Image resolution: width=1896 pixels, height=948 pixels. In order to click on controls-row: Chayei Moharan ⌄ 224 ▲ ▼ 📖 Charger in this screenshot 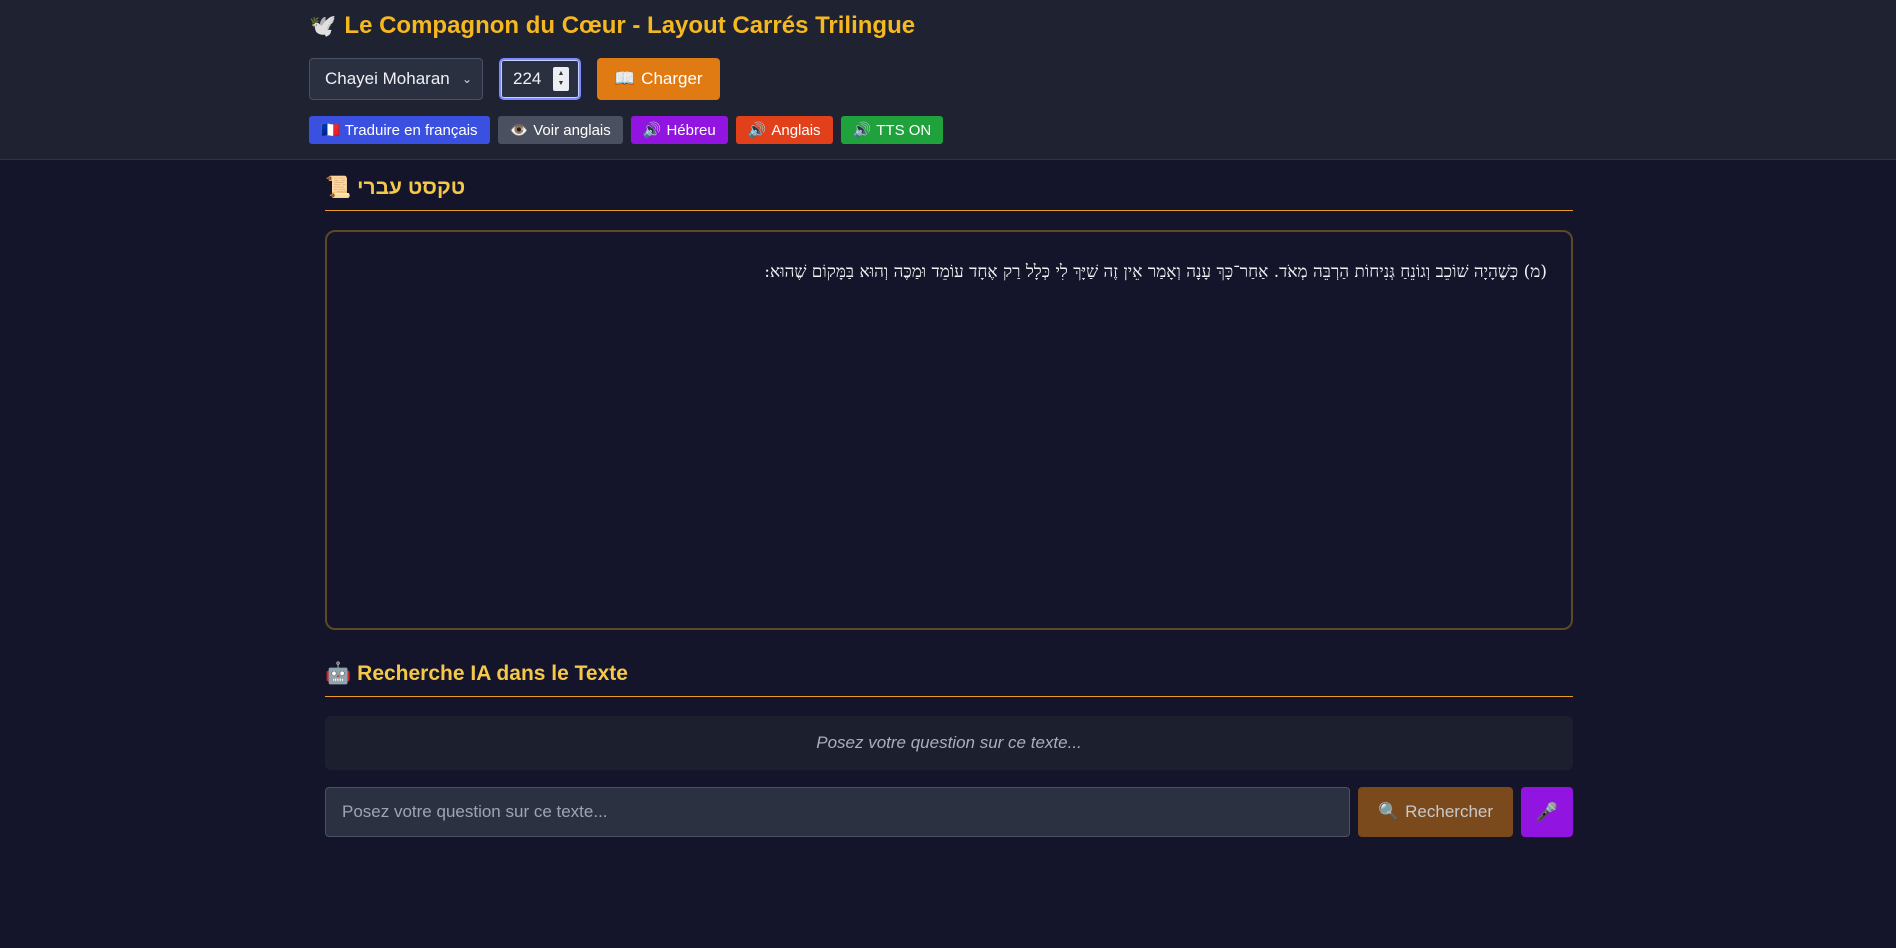, I will do `click(514, 79)`.